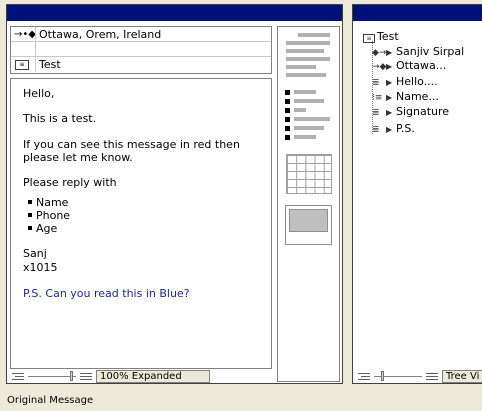 This screenshot has height=411, width=482. What do you see at coordinates (35, 253) in the screenshot?
I see `signature-name: Sanj` at bounding box center [35, 253].